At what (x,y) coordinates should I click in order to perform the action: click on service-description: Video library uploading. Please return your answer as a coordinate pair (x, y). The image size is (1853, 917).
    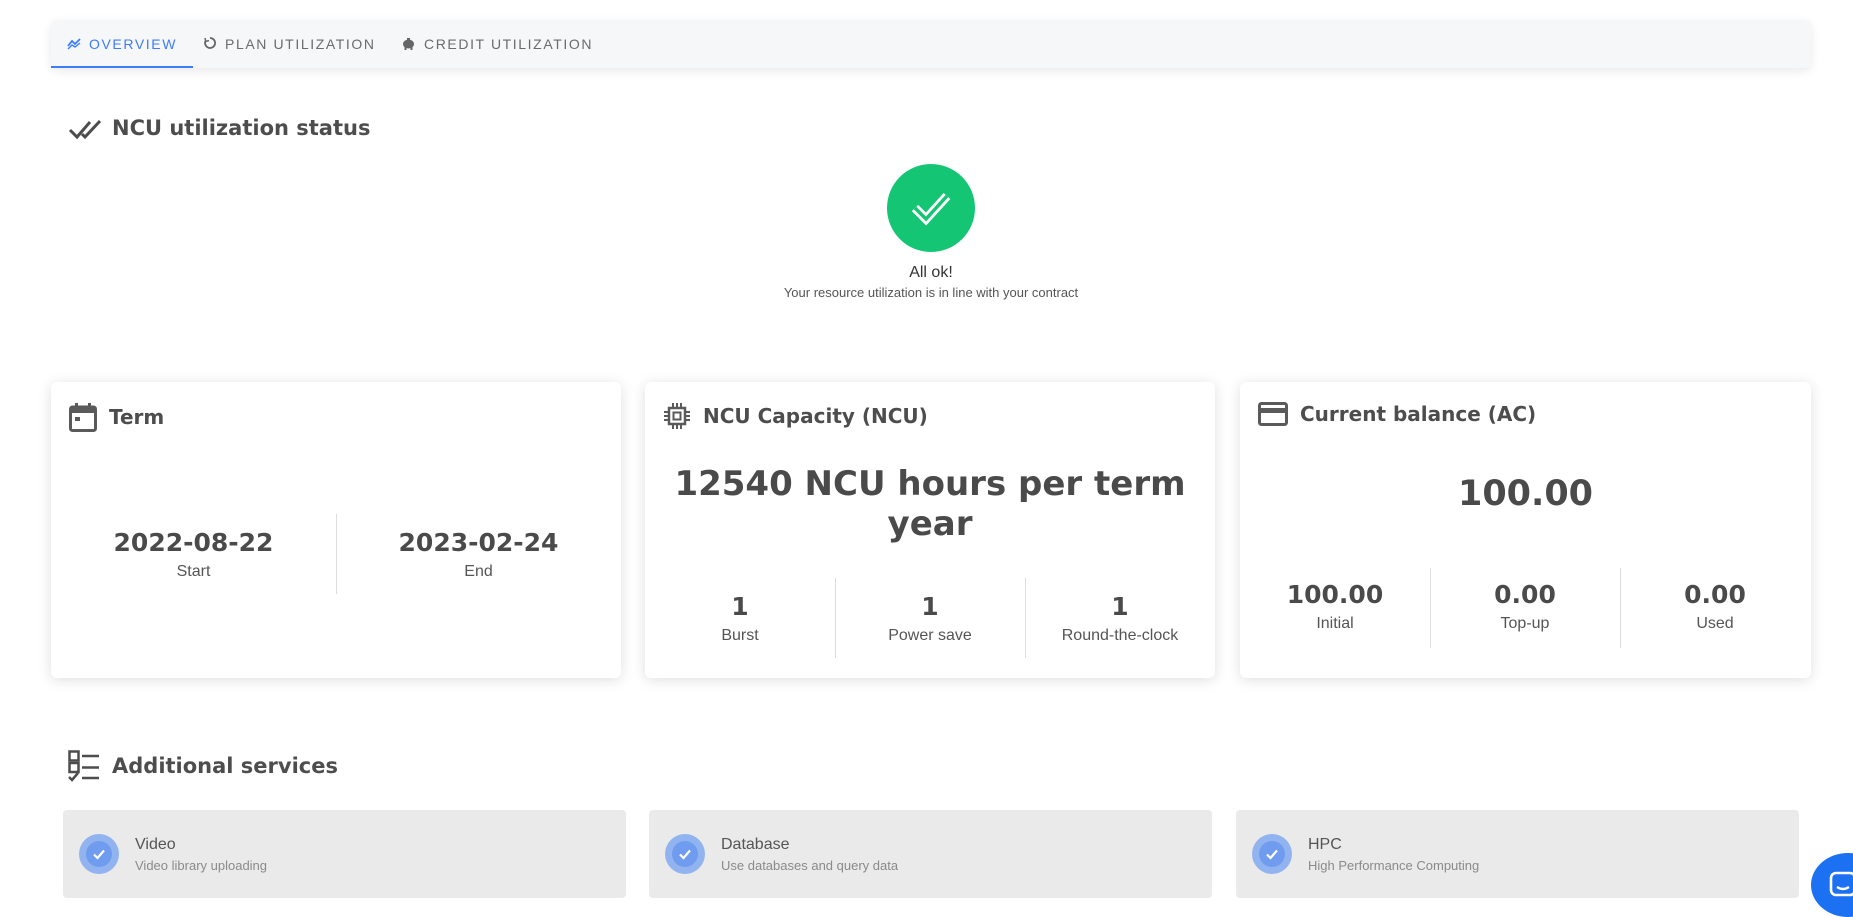
    Looking at the image, I should click on (201, 865).